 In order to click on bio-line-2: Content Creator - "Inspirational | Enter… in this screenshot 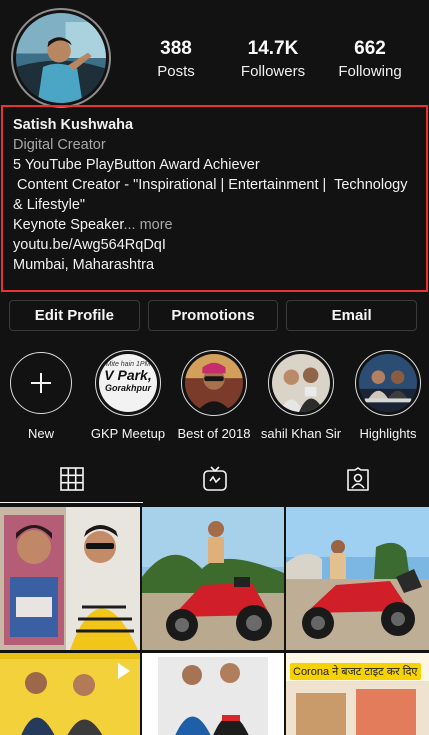, I will do `click(210, 185)`.